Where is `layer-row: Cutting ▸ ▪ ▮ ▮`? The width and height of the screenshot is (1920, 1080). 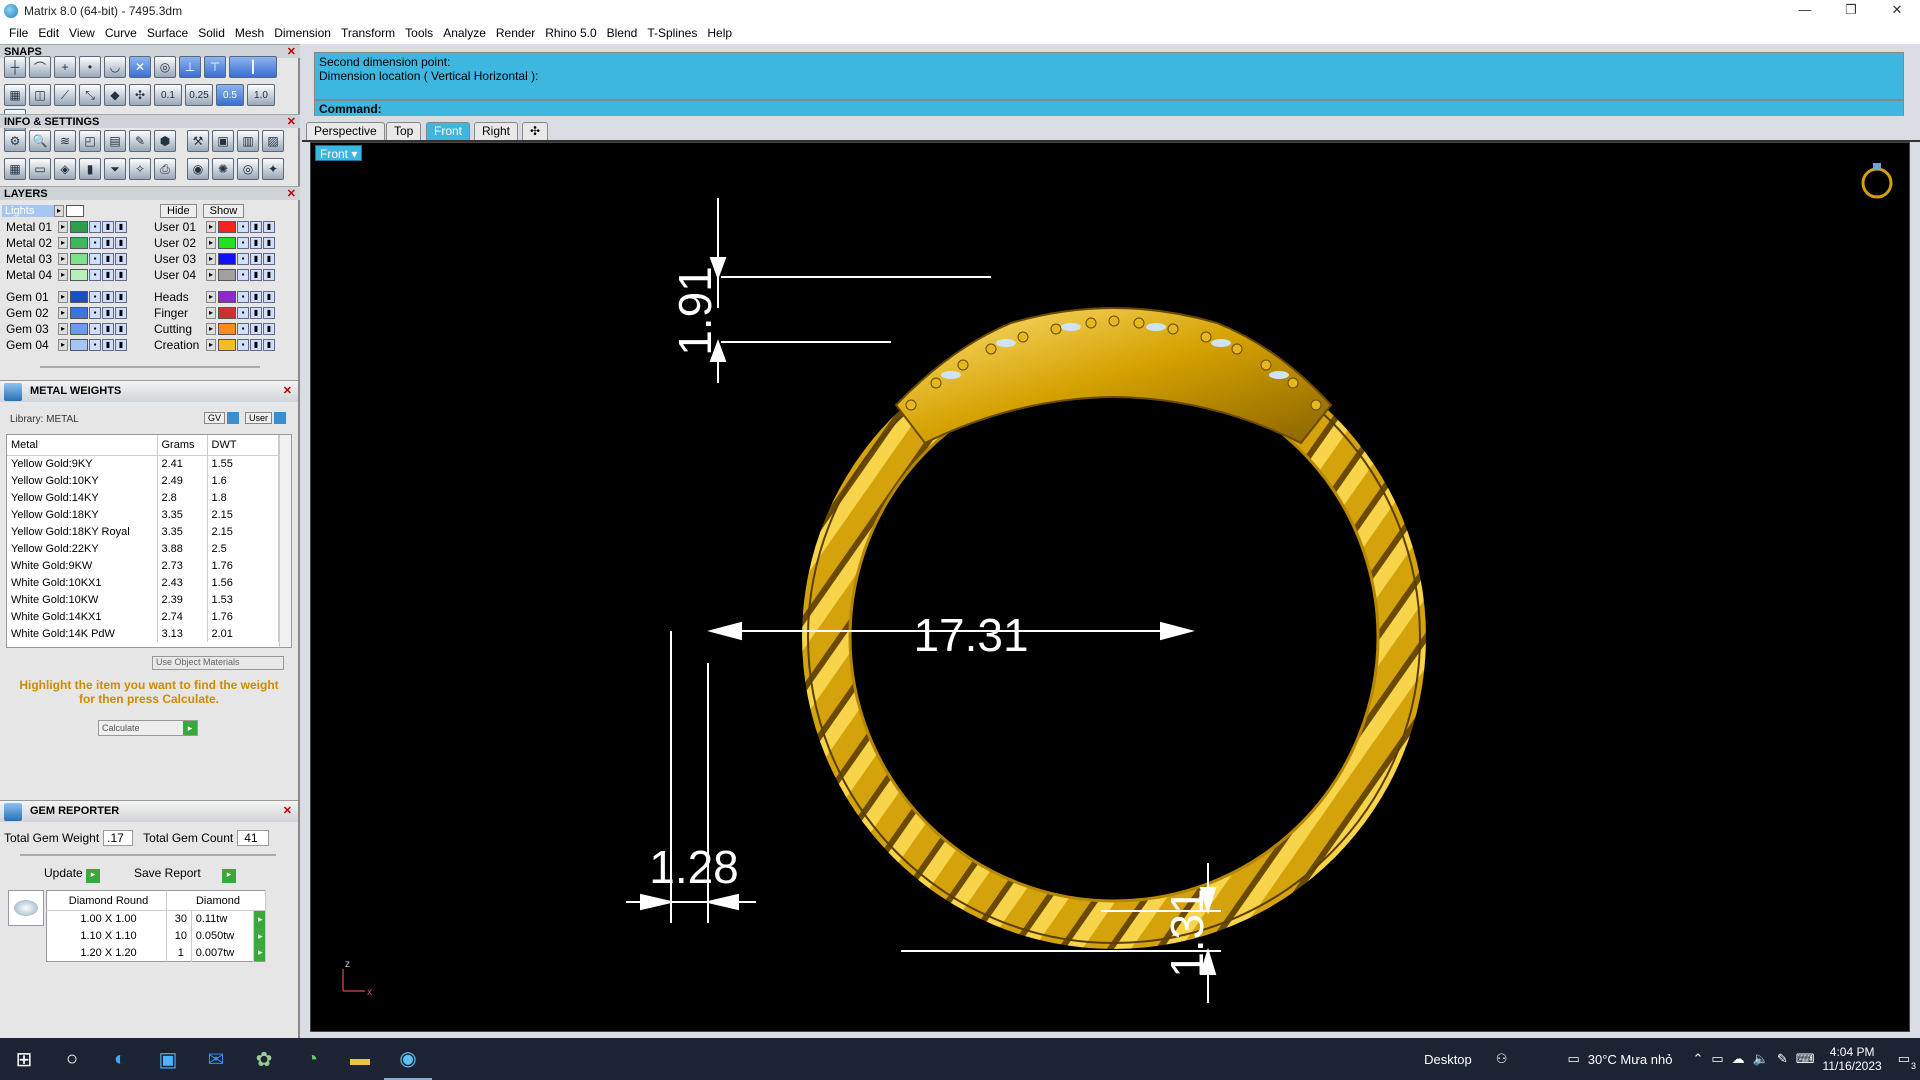 layer-row: Cutting ▸ ▪ ▮ ▮ is located at coordinates (212, 329).